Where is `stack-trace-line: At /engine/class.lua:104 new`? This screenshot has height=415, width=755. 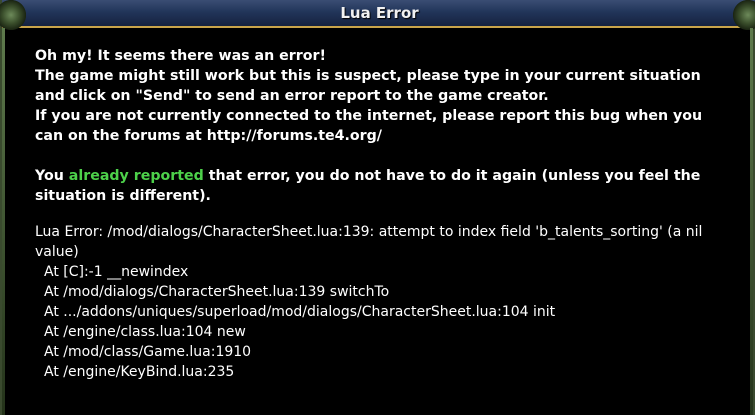 stack-trace-line: At /engine/class.lua:104 new is located at coordinates (145, 332).